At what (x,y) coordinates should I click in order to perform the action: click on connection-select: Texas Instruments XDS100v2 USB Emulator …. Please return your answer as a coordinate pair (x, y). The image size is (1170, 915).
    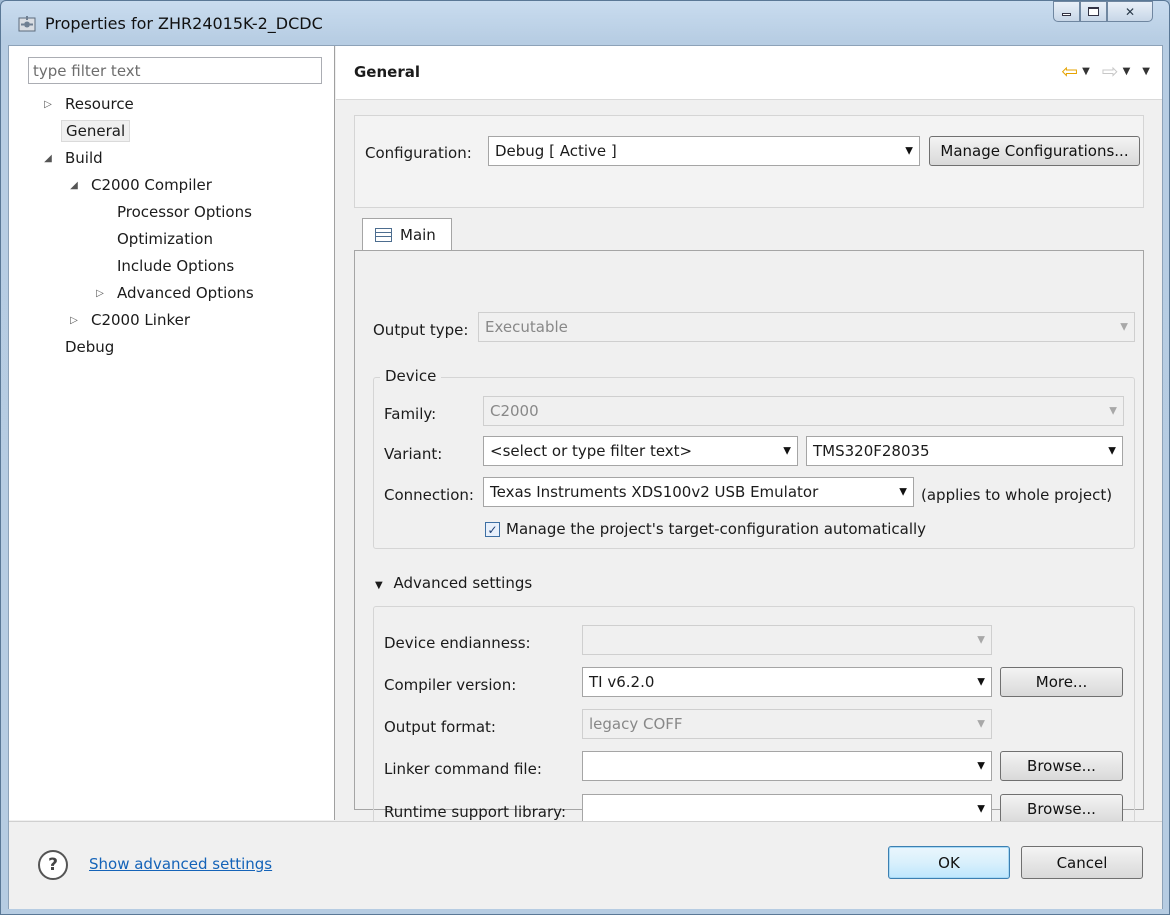
    Looking at the image, I should click on (698, 492).